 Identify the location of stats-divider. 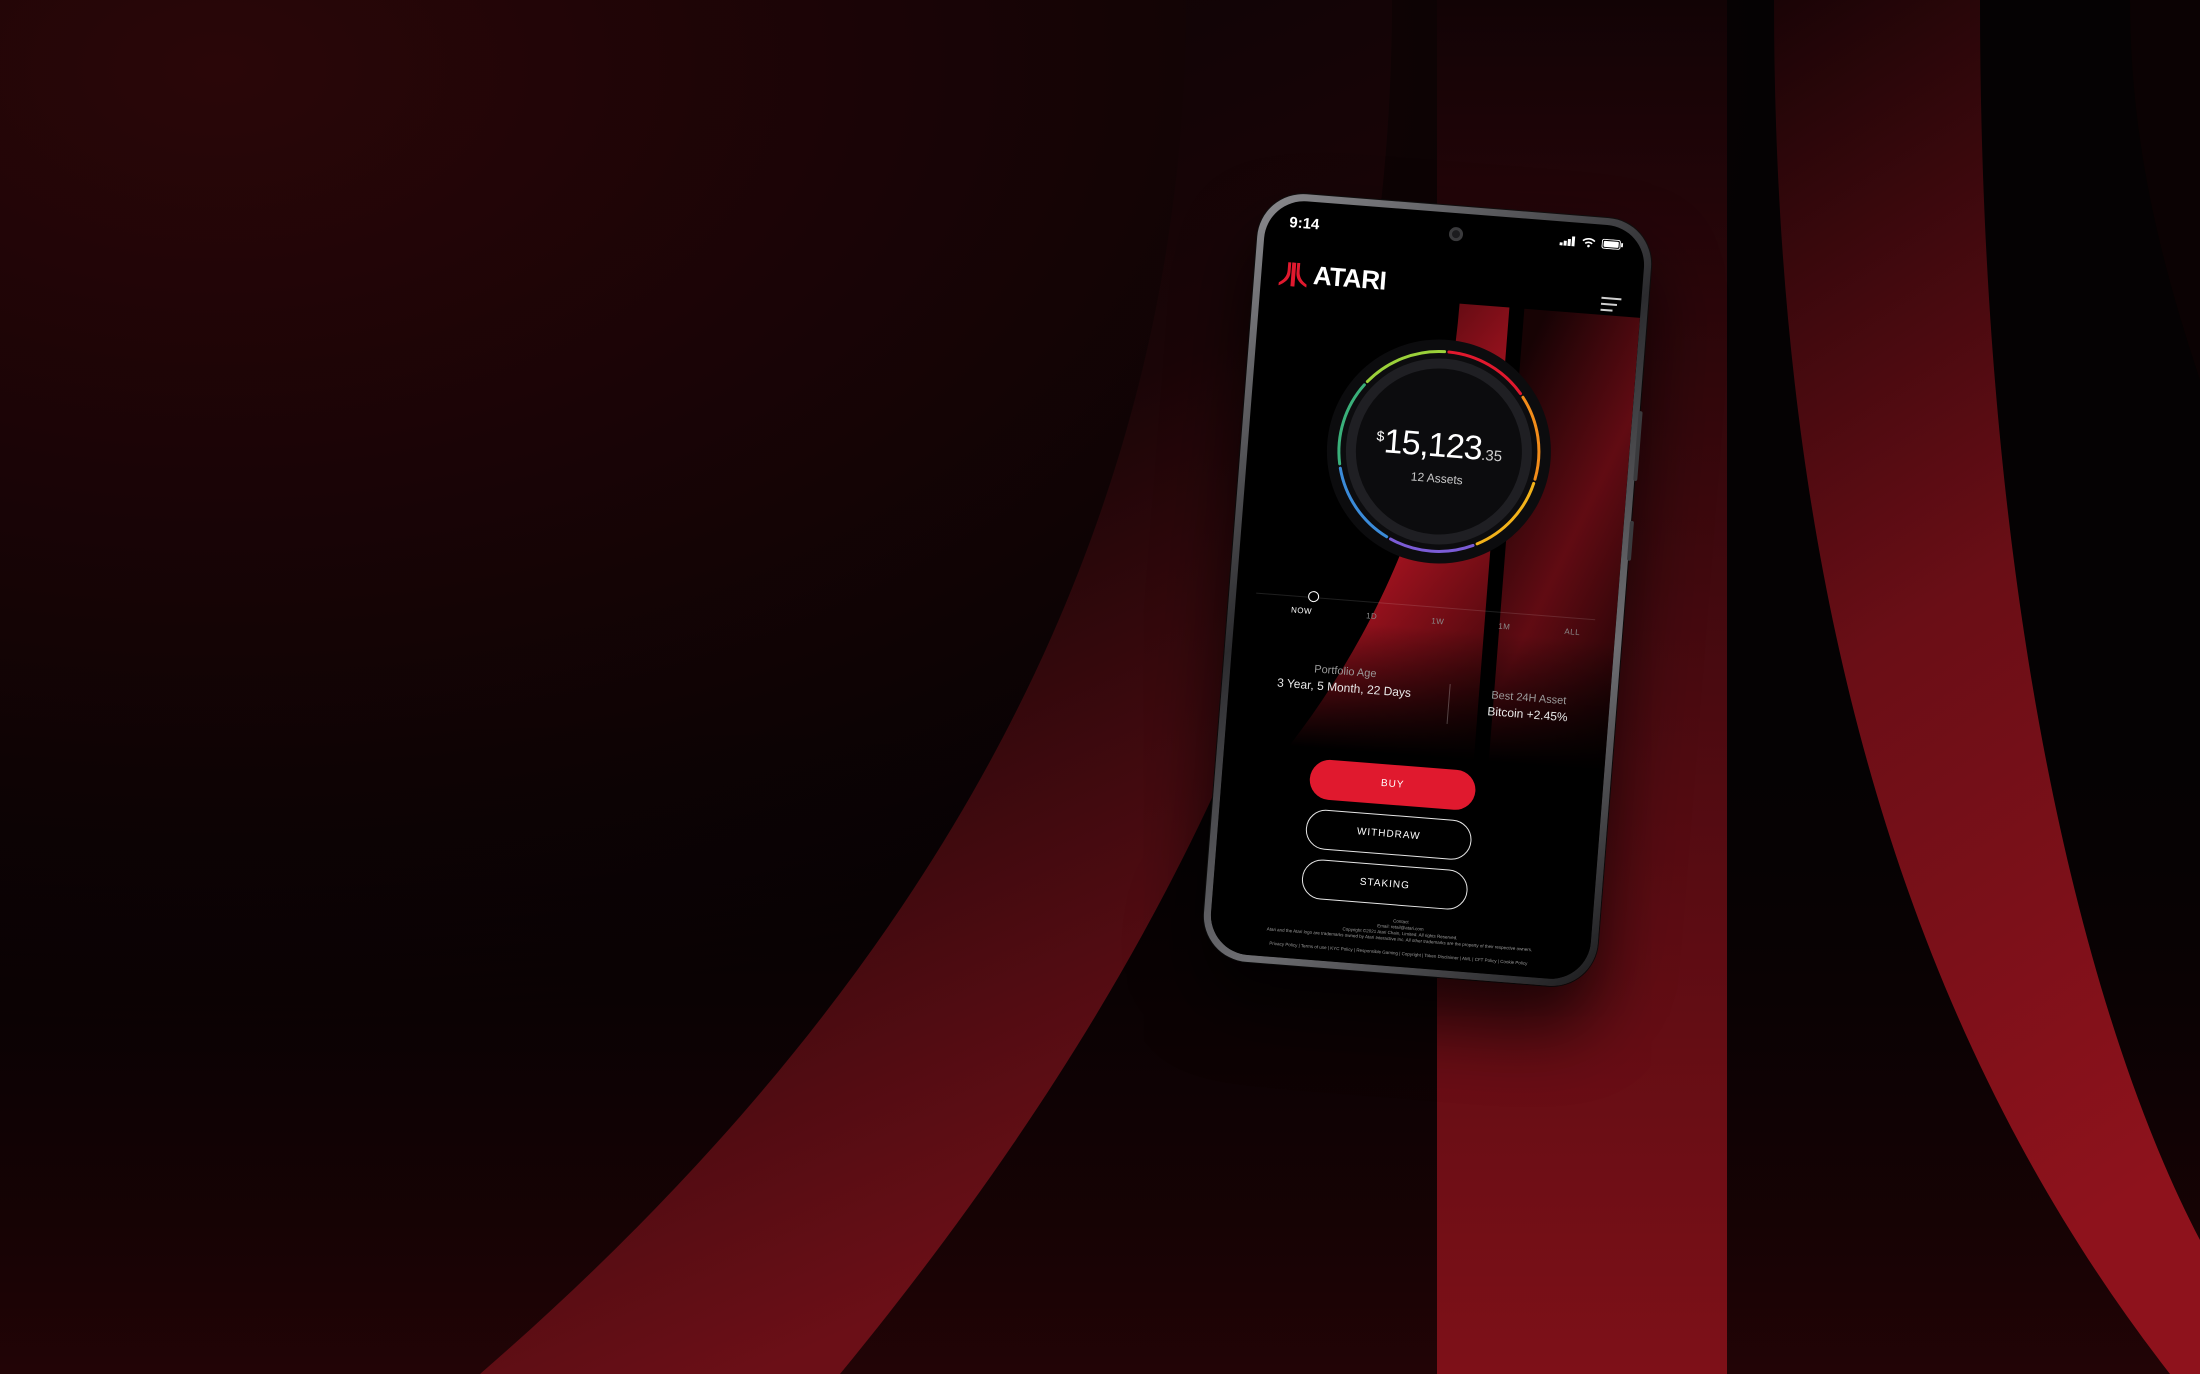
(1448, 704).